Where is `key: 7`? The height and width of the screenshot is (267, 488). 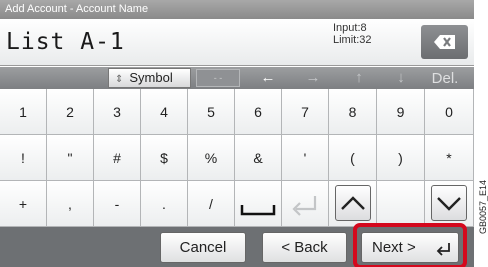 key: 7 is located at coordinates (305, 112).